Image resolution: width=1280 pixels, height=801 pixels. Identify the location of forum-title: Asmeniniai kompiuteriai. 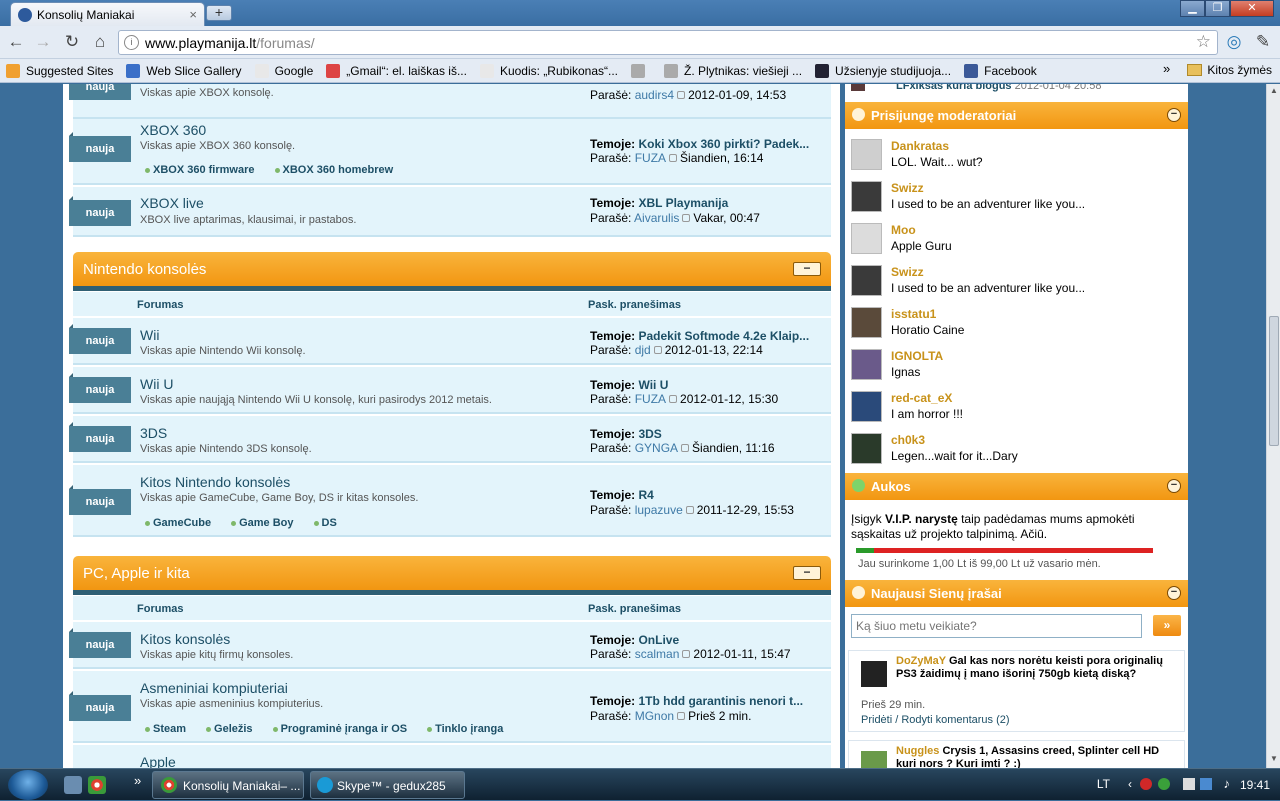
(214, 688).